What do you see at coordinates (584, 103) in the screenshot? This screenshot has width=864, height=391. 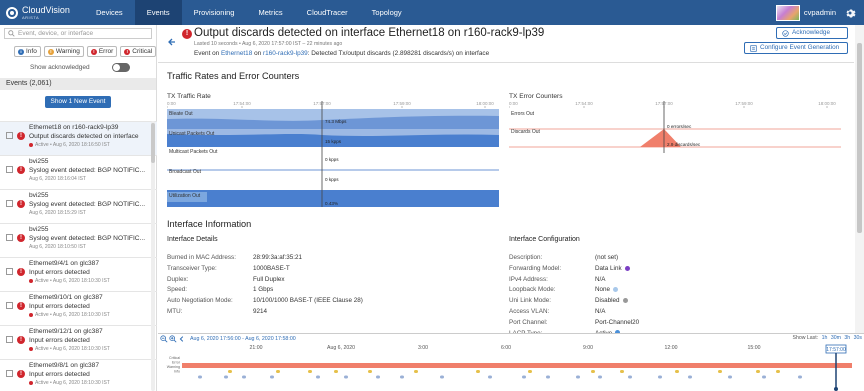 I see `axis-tick-label: 17:54:00` at bounding box center [584, 103].